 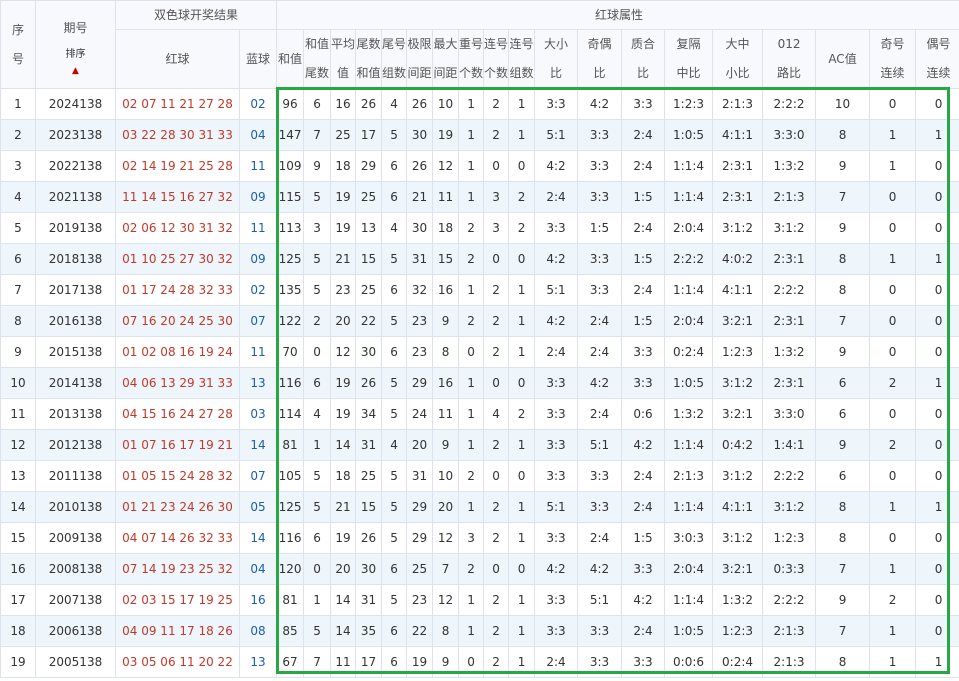 What do you see at coordinates (843, 383) in the screenshot?
I see `row-attr-16: 6` at bounding box center [843, 383].